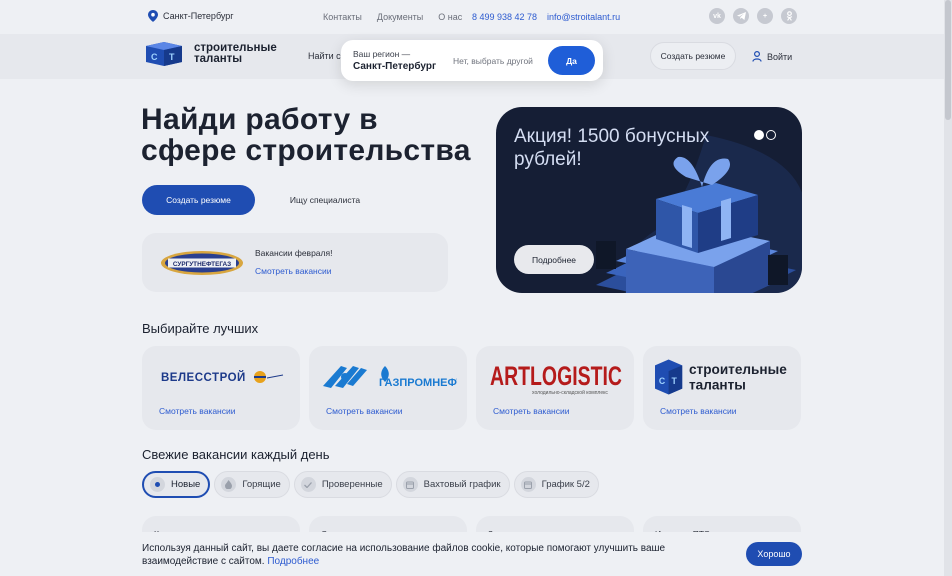 This screenshot has width=952, height=576. I want to click on promo-link: Смотреть вакансии, so click(293, 271).